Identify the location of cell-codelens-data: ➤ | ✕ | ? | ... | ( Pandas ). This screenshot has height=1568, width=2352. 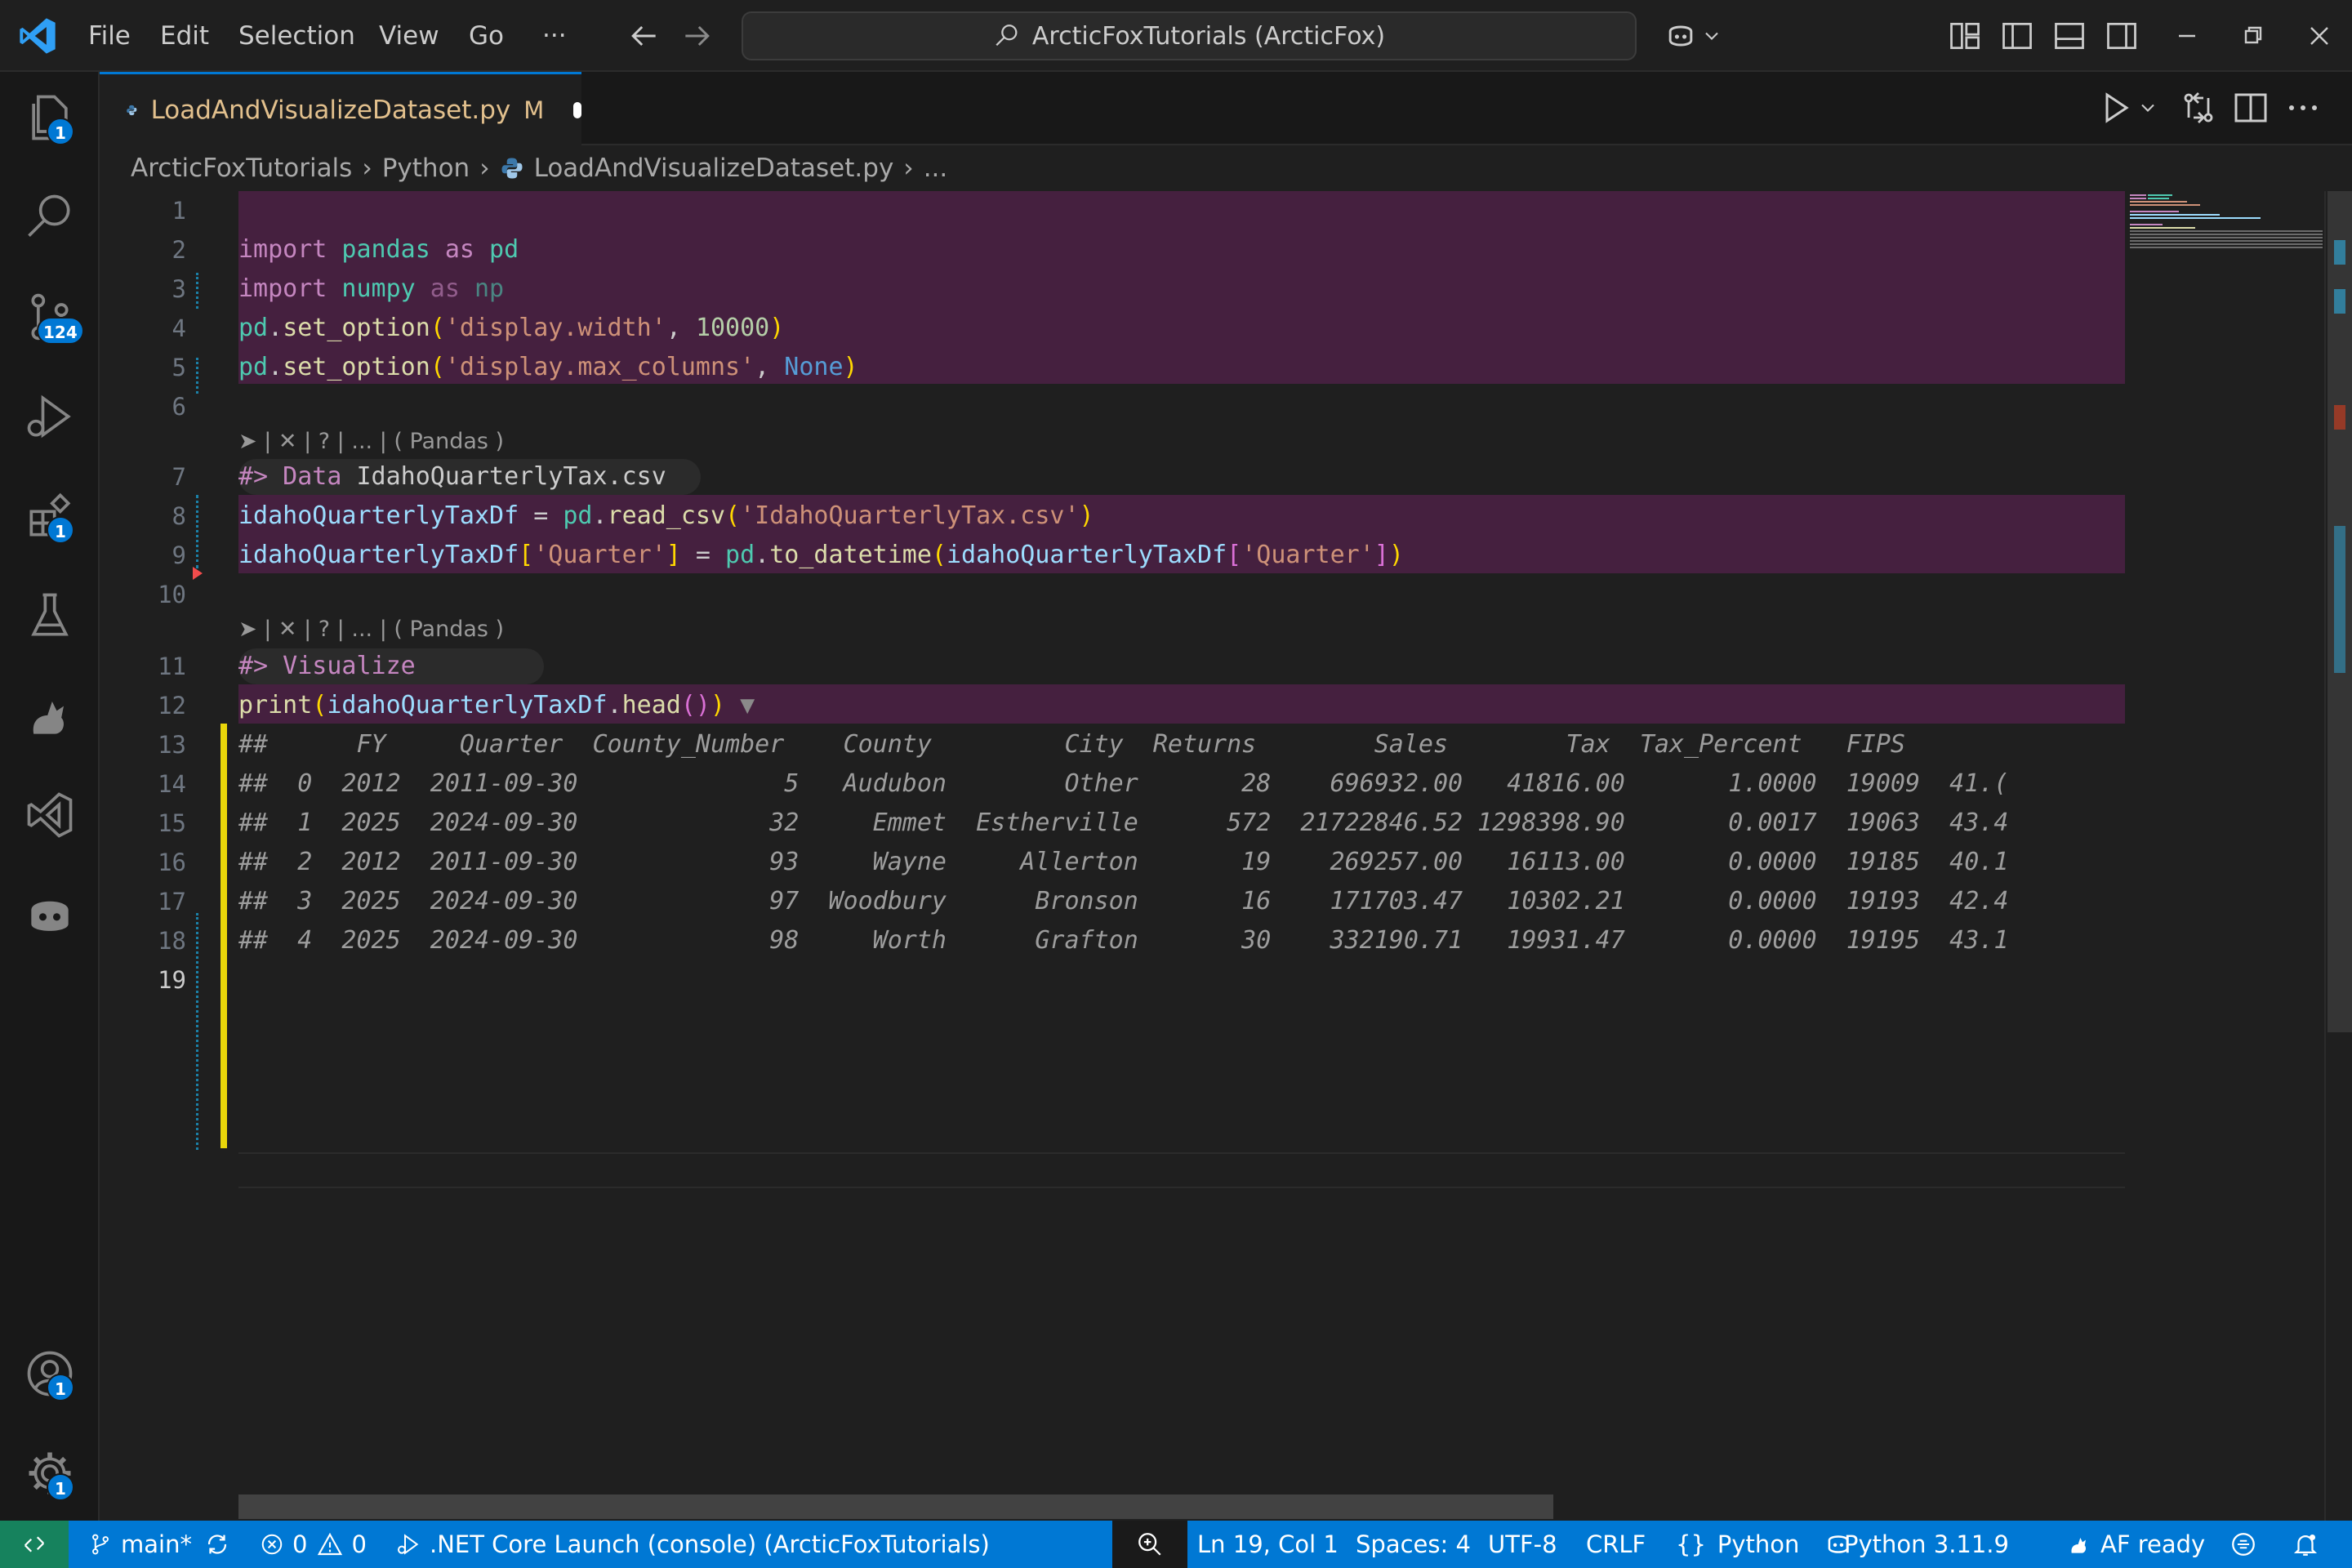
(371, 442).